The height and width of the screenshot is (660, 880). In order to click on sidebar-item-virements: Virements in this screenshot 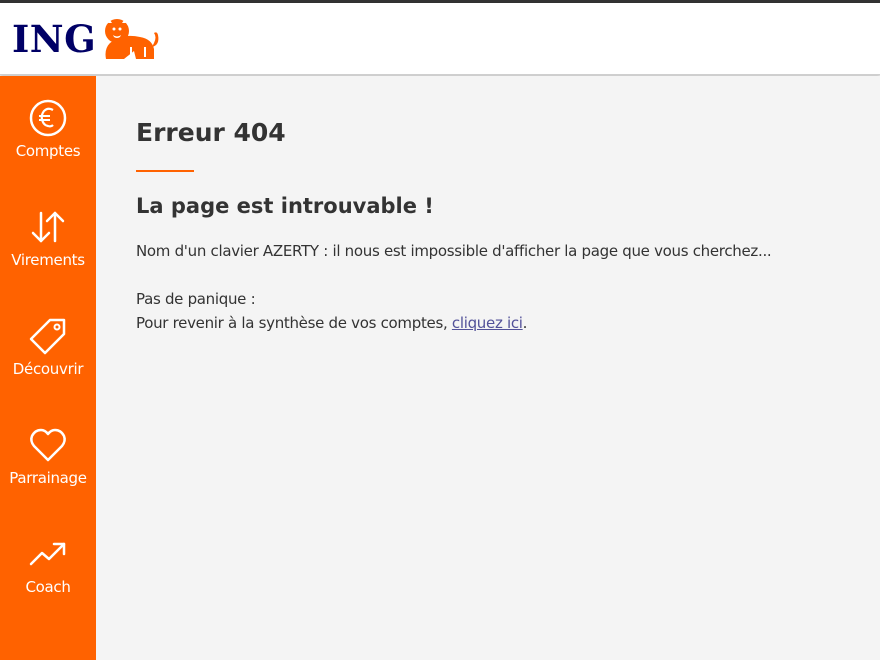, I will do `click(48, 252)`.